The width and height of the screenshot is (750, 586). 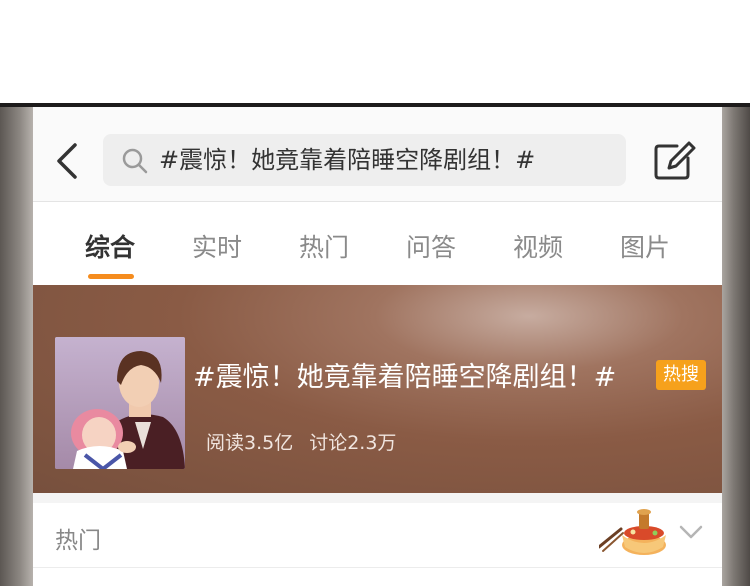 I want to click on tab-qa: 问答, so click(x=431, y=246).